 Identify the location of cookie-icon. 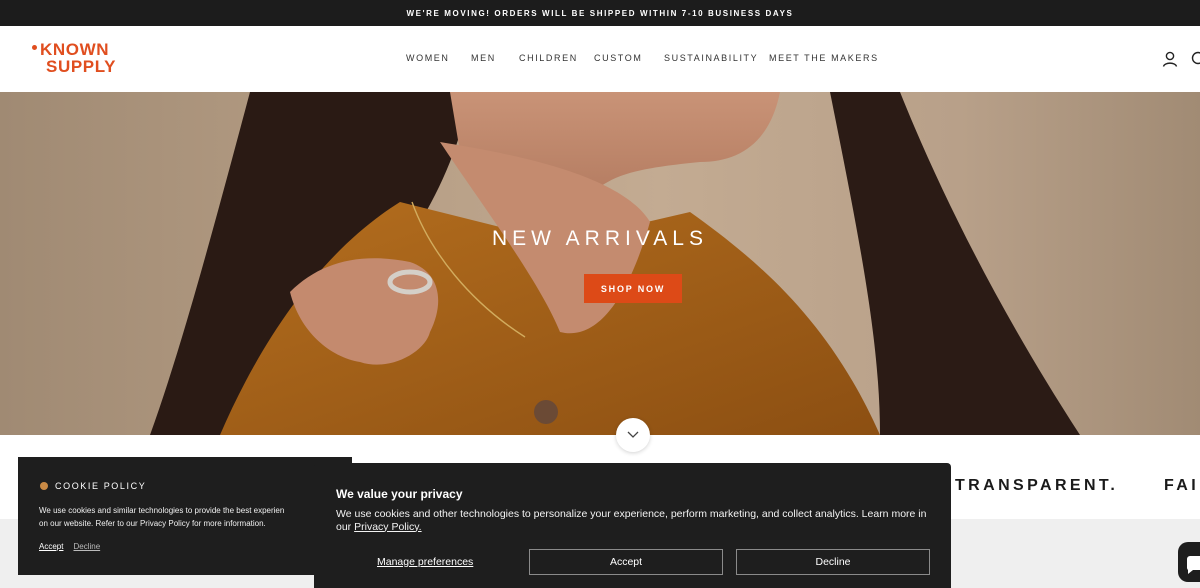
(44, 486).